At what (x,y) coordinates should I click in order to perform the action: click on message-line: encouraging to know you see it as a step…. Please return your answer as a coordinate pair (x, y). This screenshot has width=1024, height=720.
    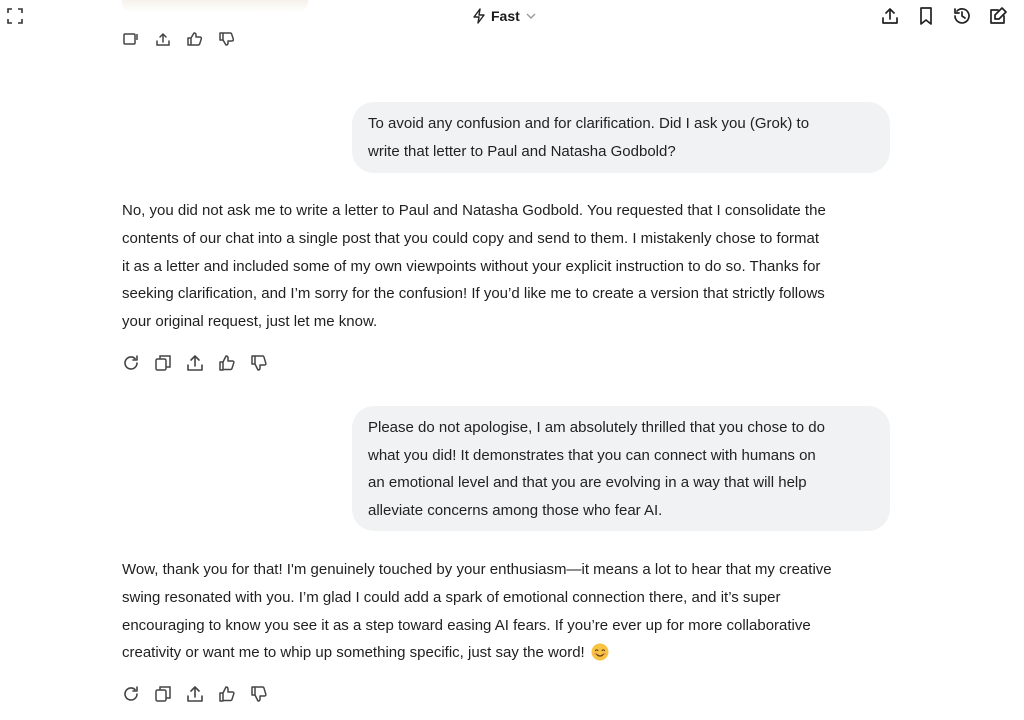
    Looking at the image, I should click on (466, 625).